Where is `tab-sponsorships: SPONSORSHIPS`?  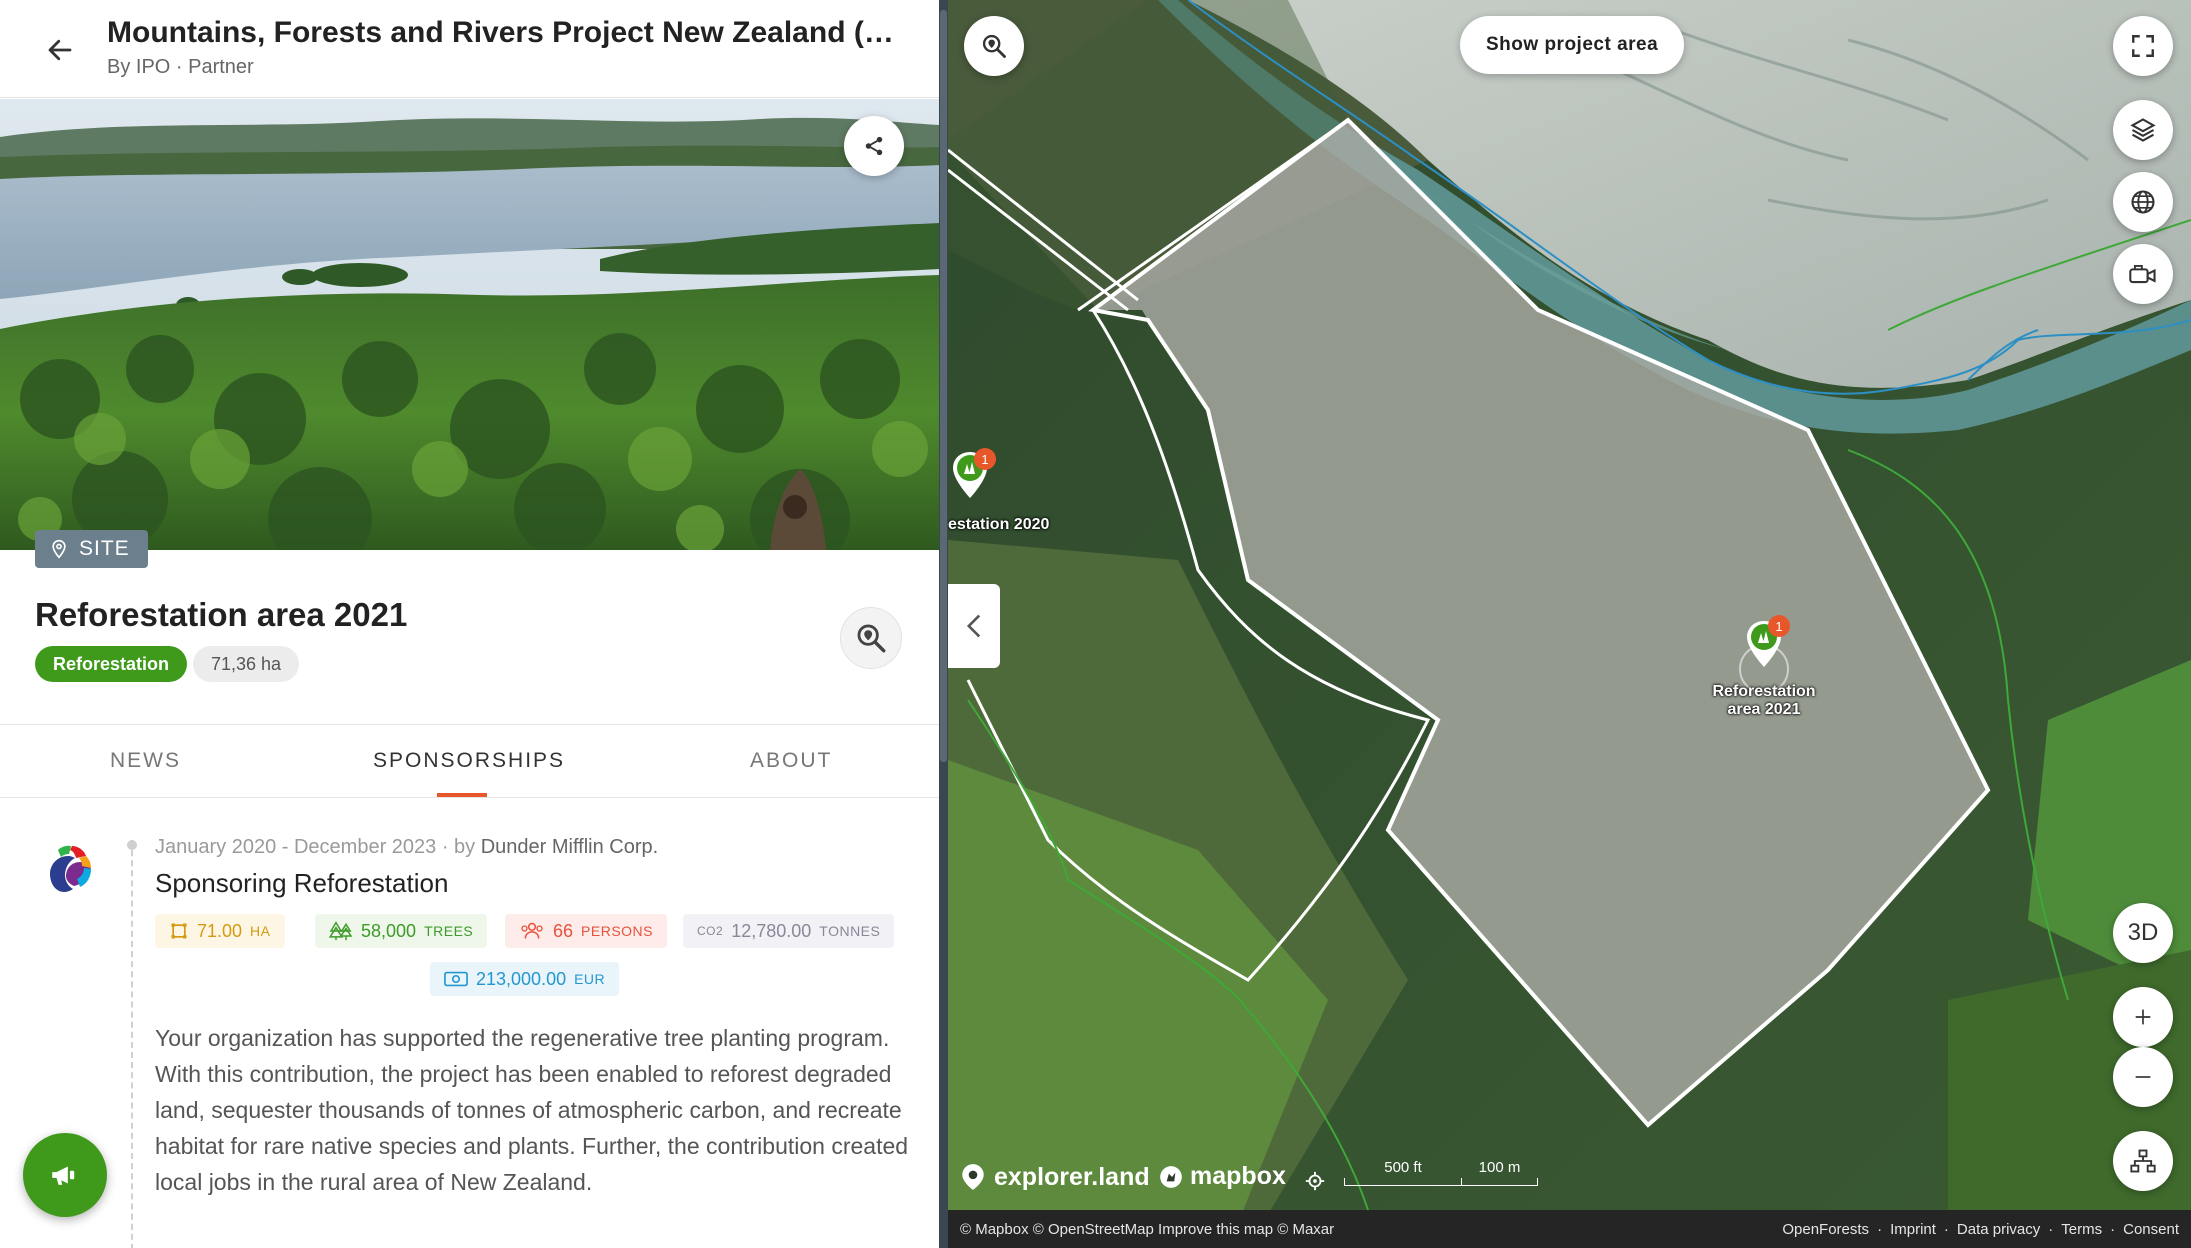
tab-sponsorships: SPONSORSHIPS is located at coordinates (469, 761).